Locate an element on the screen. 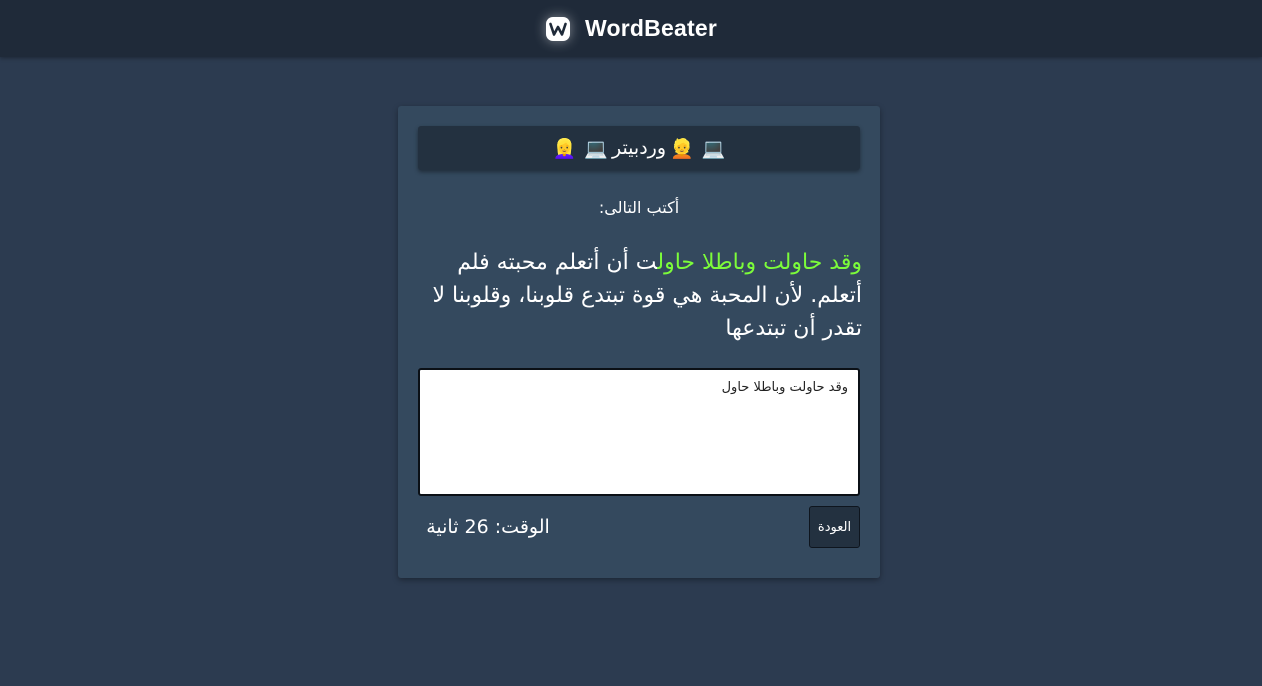 This screenshot has width=1262, height=686. w-logo-icon is located at coordinates (558, 29).